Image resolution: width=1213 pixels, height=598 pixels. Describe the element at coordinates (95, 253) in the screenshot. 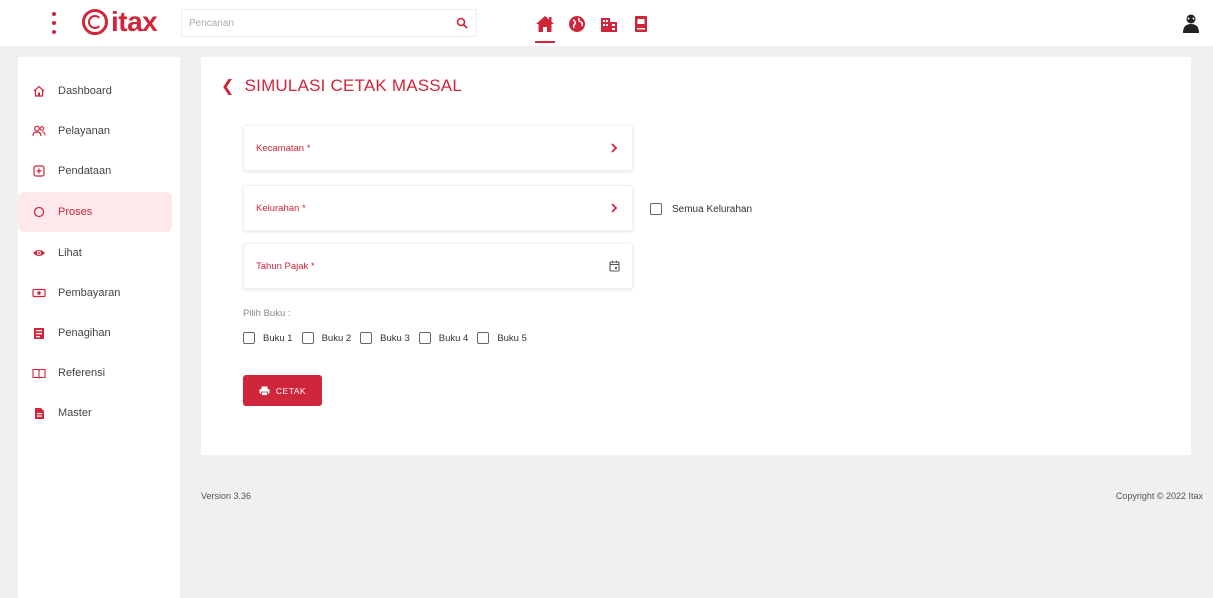

I see `sidebar-item-lihat: Lihat` at that location.